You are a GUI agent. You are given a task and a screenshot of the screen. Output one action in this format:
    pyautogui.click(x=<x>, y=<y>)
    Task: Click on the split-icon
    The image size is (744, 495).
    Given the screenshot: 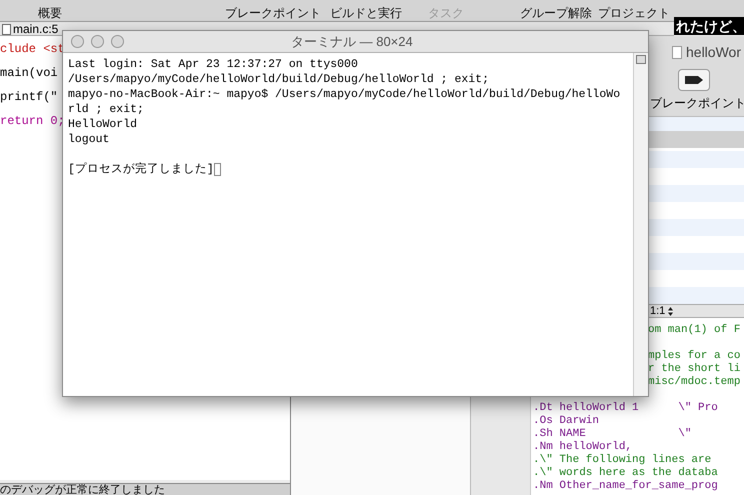 What is the action you would take?
    pyautogui.click(x=641, y=59)
    